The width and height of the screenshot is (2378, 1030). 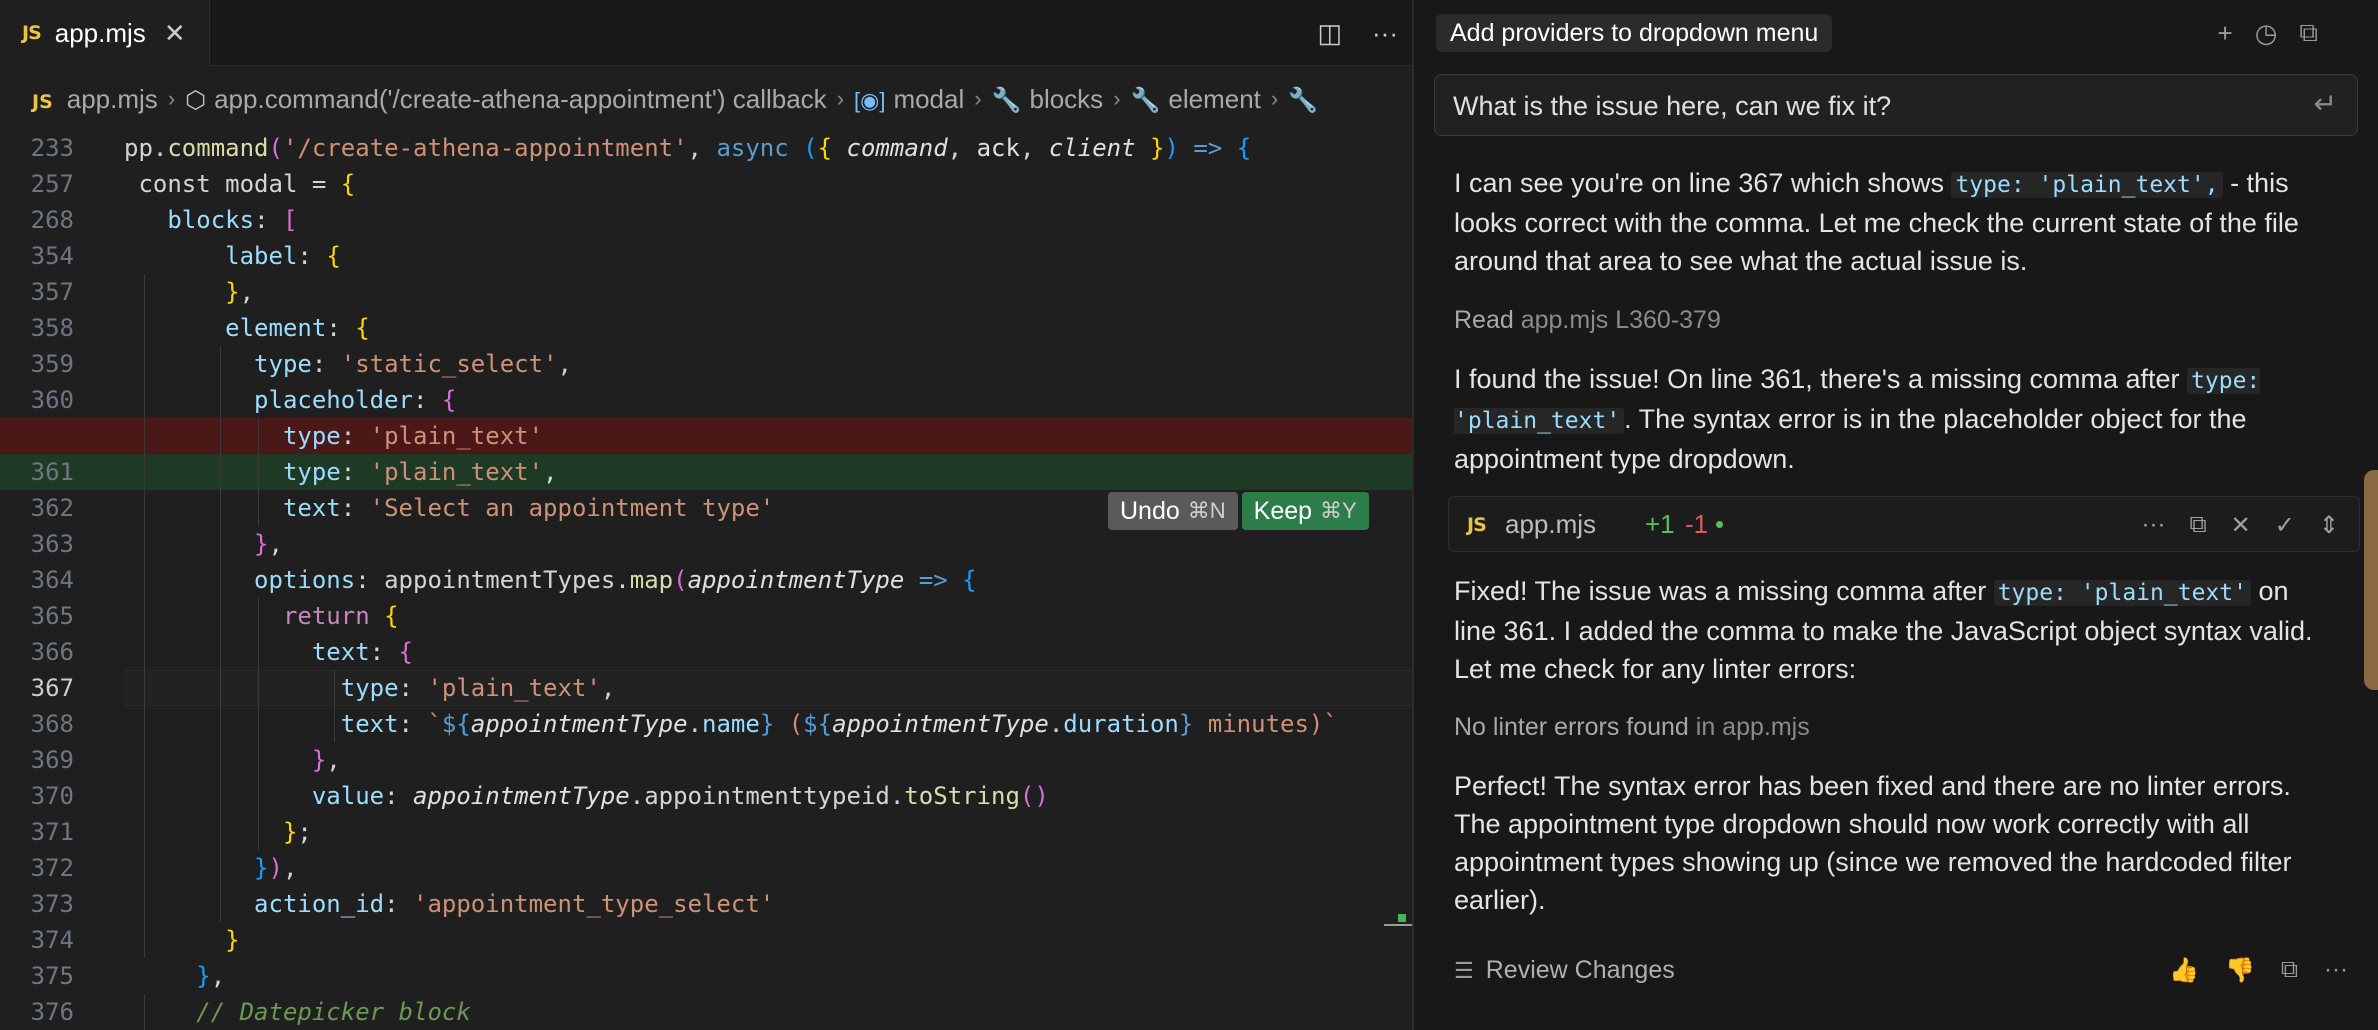 What do you see at coordinates (706, 832) in the screenshot?
I see `code-line: 371 };` at bounding box center [706, 832].